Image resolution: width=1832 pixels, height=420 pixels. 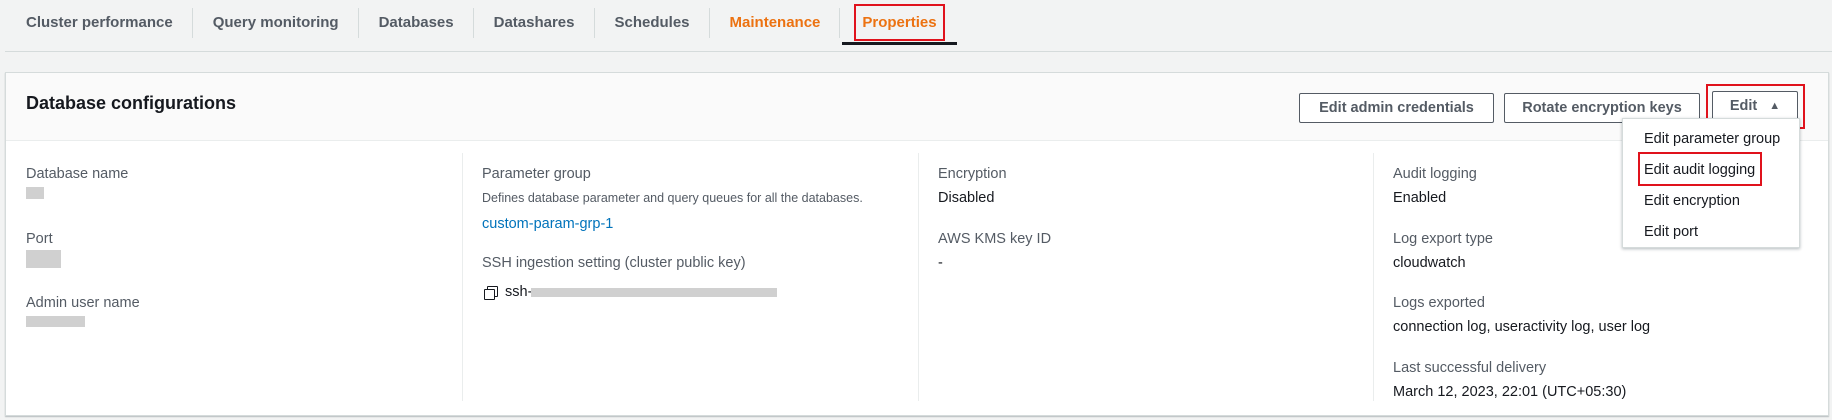 I want to click on tab-query-monitoring: Query monitoring, so click(x=276, y=22).